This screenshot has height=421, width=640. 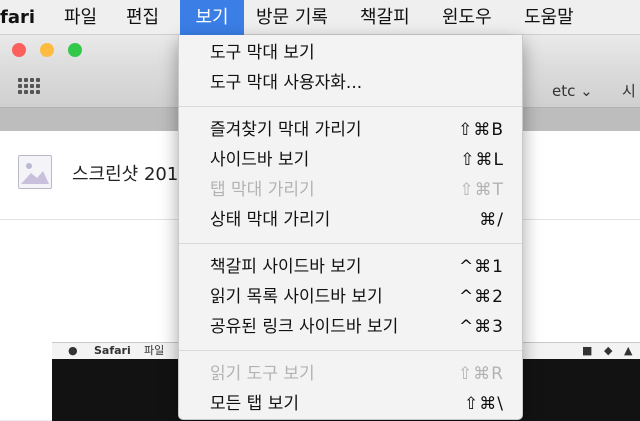 What do you see at coordinates (262, 53) in the screenshot?
I see `menu-item-label: 도구 막대 보기` at bounding box center [262, 53].